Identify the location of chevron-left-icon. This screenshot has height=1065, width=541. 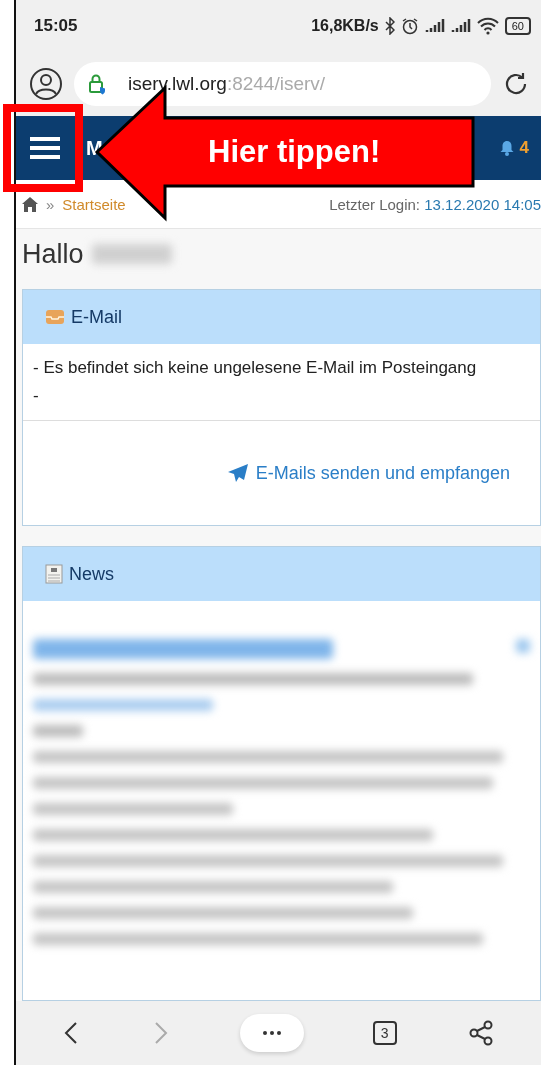
(71, 1033).